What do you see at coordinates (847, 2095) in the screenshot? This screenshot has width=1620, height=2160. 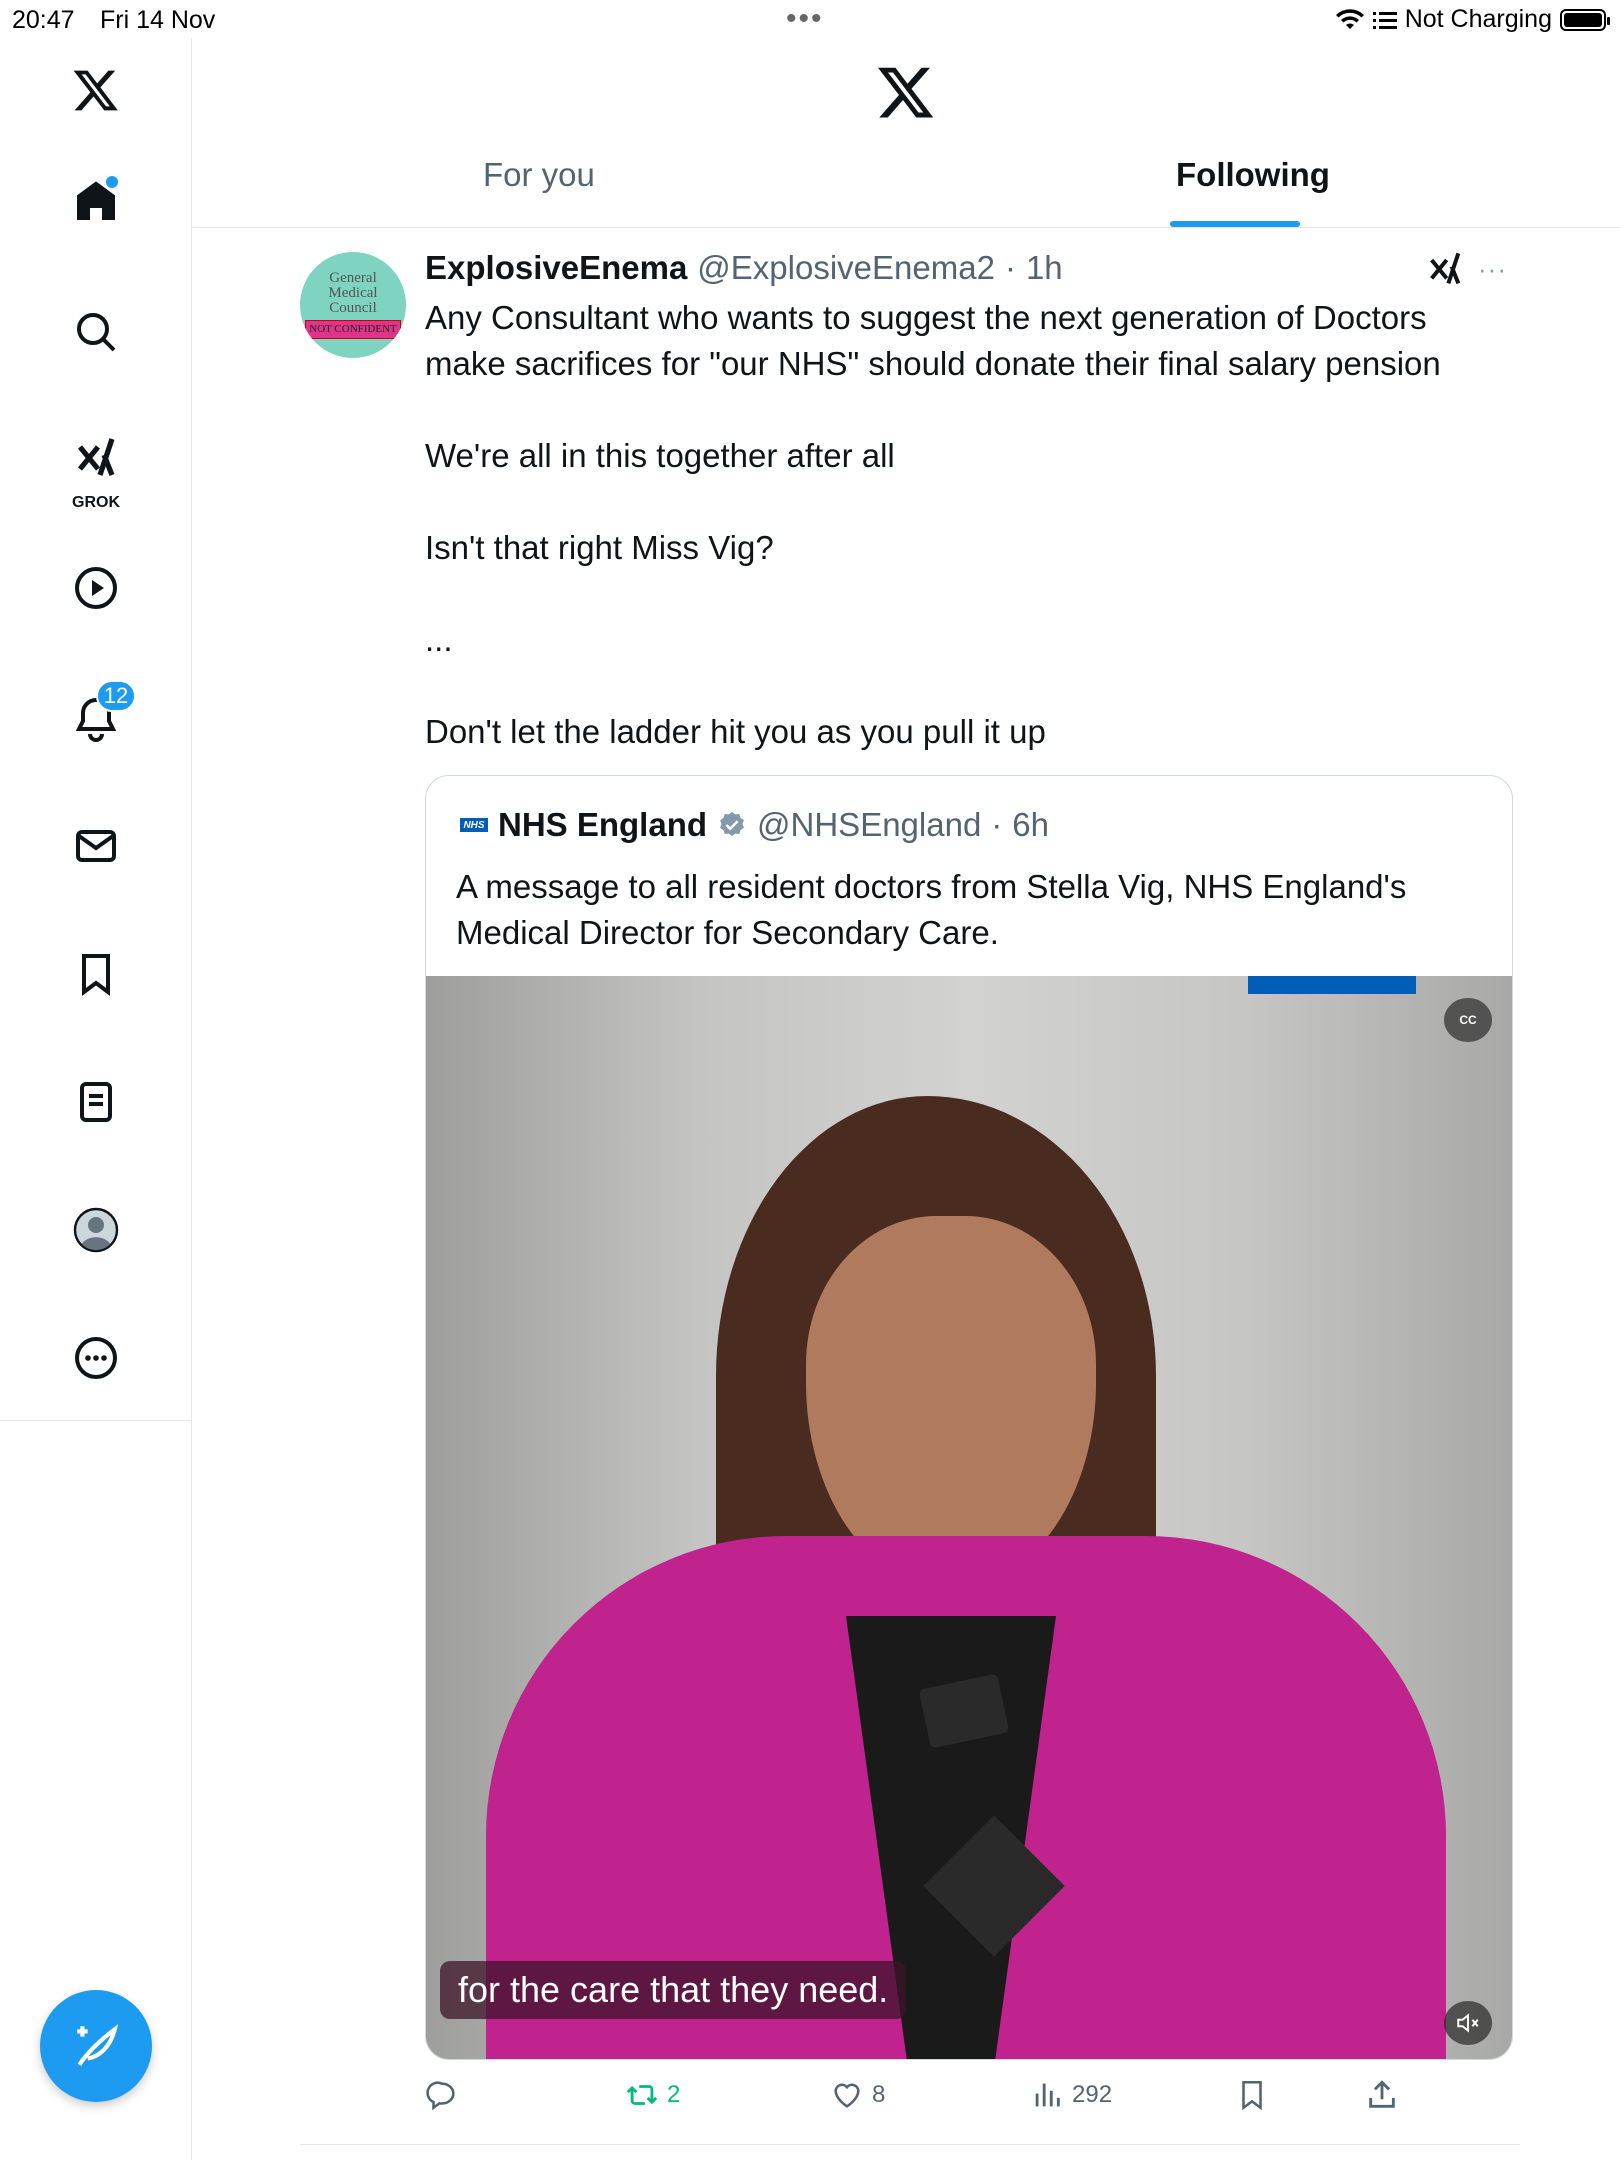 I see `heart-icon` at bounding box center [847, 2095].